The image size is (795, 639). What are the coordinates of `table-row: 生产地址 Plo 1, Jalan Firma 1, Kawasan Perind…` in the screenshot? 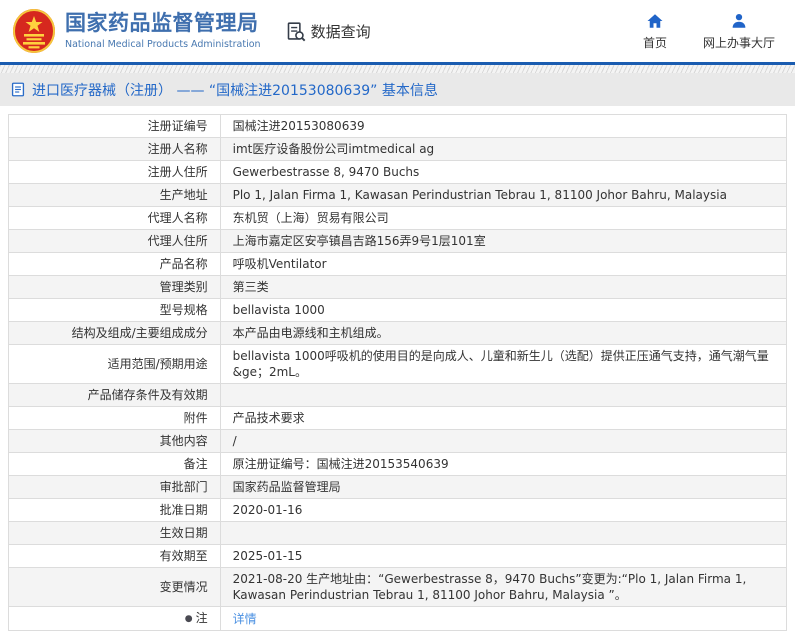 It's located at (398, 195).